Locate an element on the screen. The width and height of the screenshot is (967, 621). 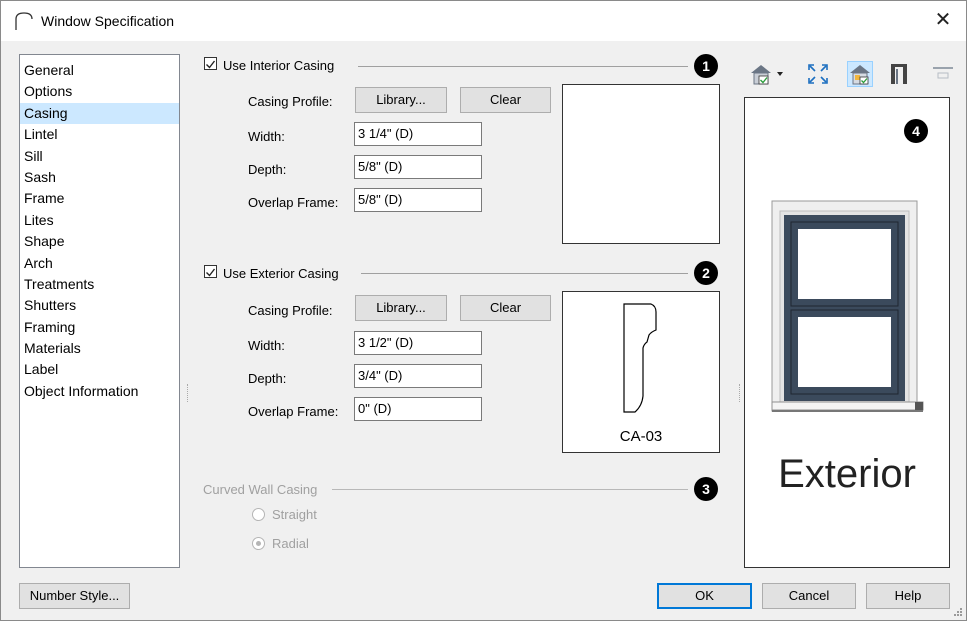
callout-badge-1: 1 is located at coordinates (706, 66).